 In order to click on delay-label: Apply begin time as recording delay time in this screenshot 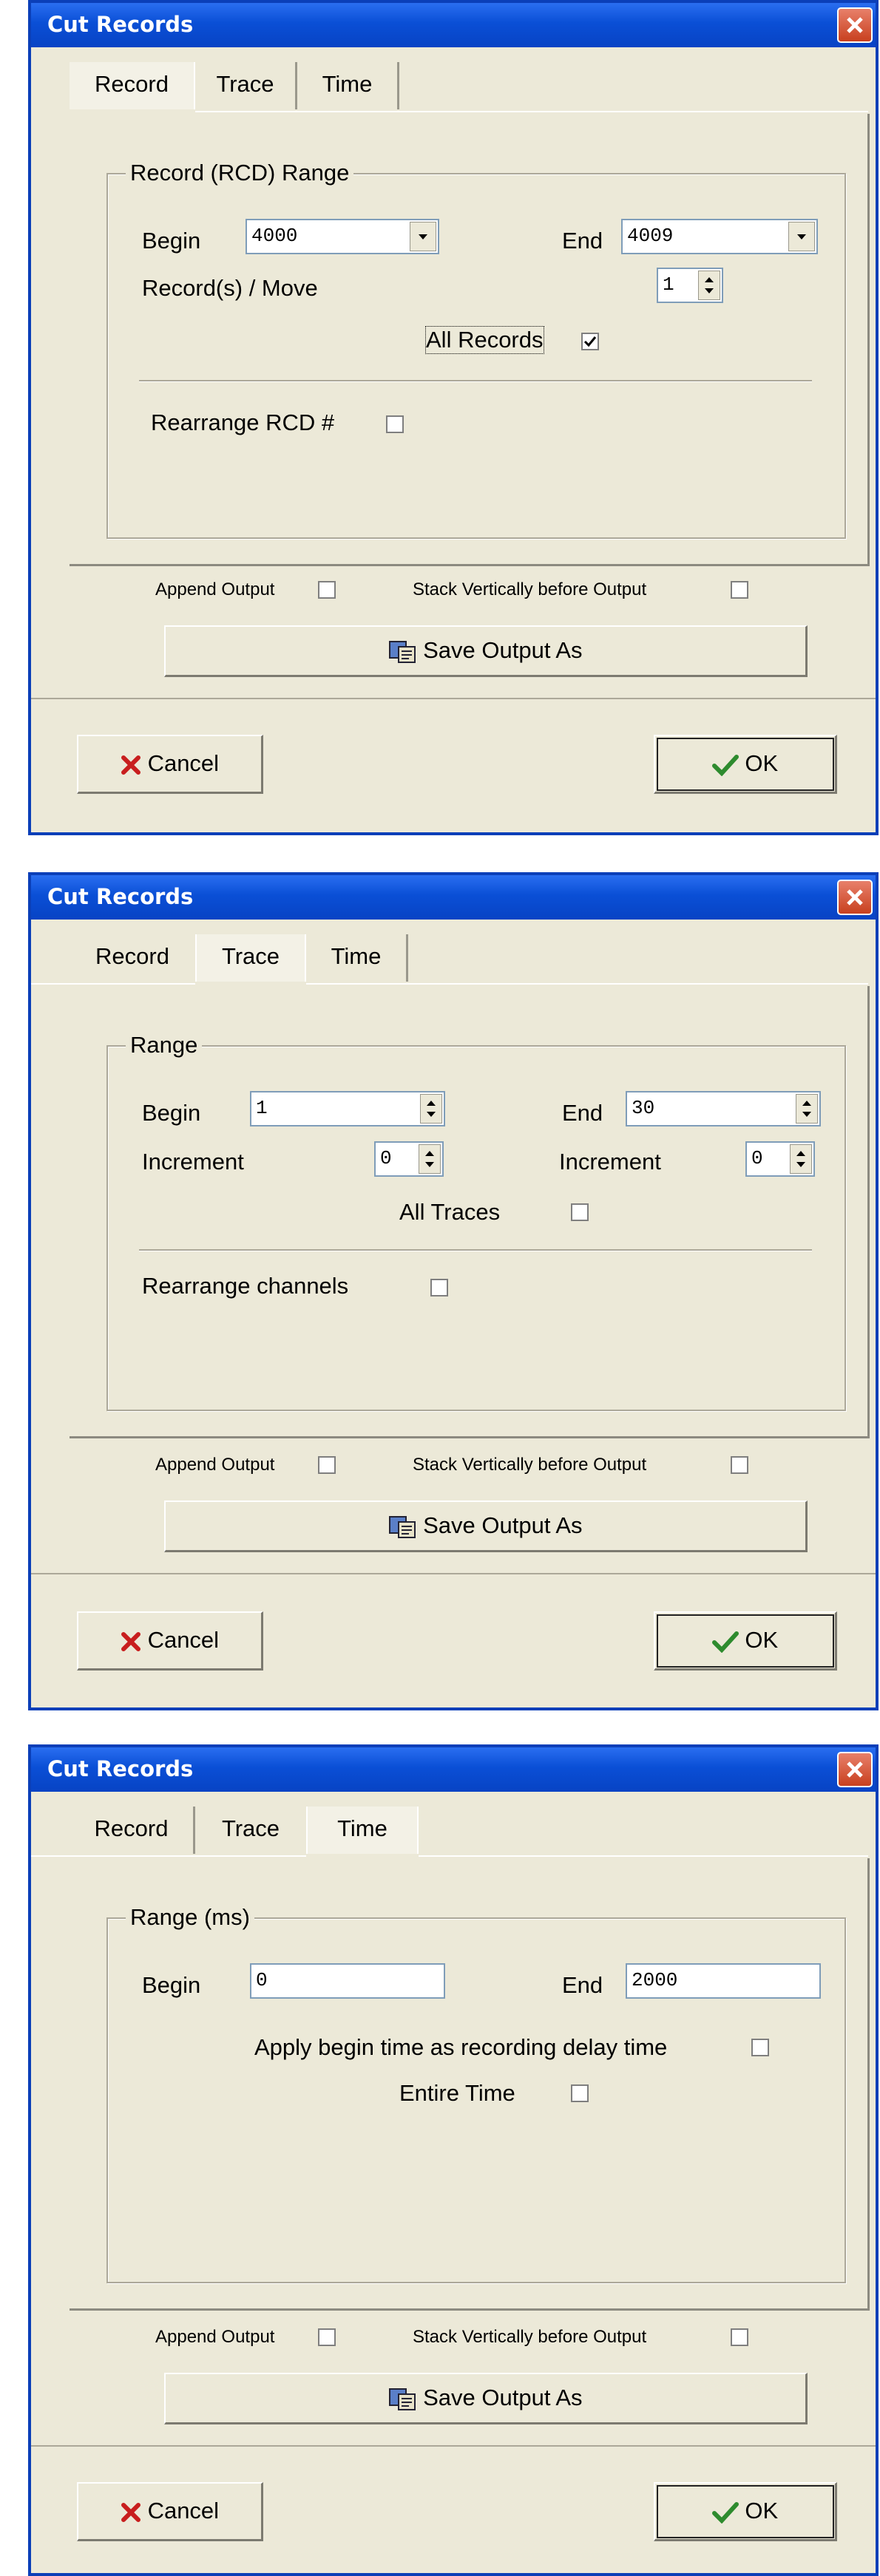, I will do `click(461, 2047)`.